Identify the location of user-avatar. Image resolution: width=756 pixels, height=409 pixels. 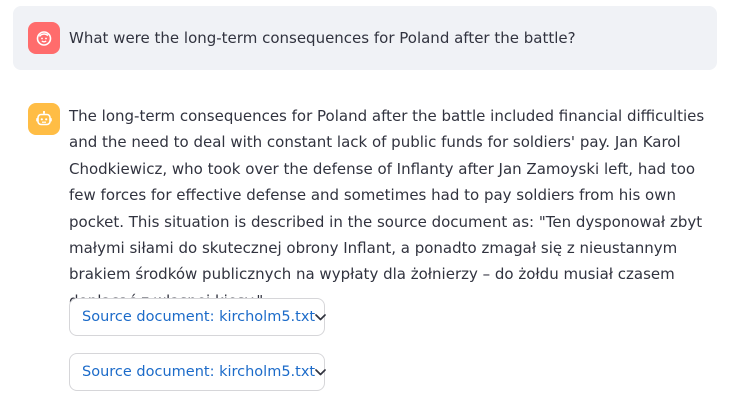
(44, 38).